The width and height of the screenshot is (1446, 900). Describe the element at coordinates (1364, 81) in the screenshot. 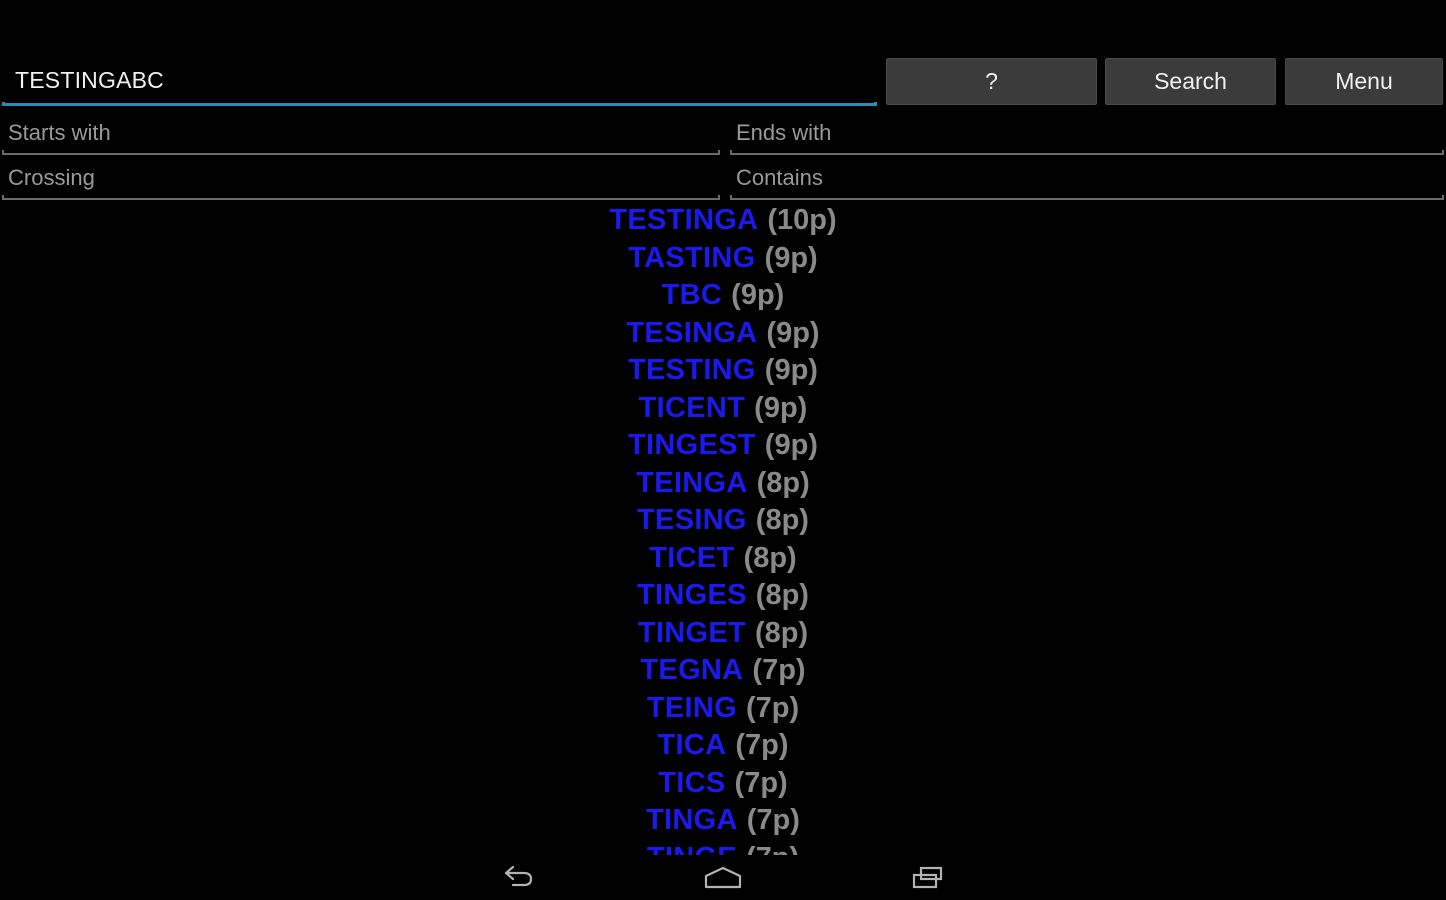

I see `menu-button: Menu` at that location.